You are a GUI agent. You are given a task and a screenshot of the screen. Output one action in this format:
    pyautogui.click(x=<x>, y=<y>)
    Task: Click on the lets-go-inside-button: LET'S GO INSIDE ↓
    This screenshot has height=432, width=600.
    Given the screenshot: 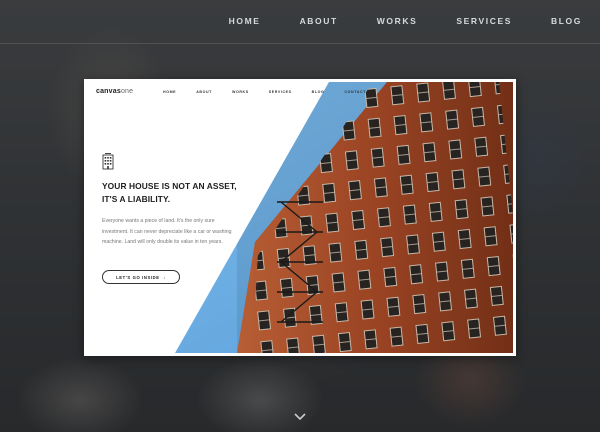 What is the action you would take?
    pyautogui.click(x=141, y=277)
    